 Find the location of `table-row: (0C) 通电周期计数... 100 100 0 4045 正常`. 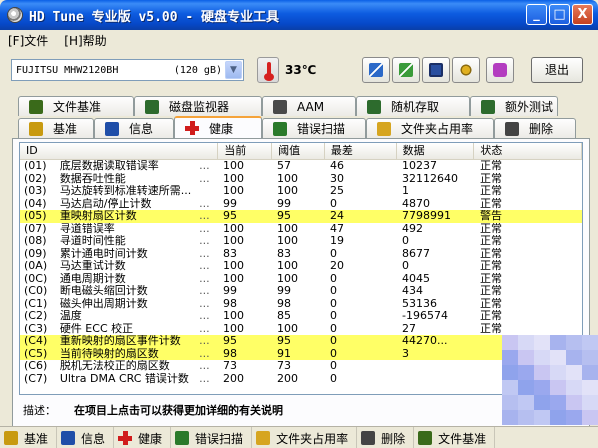

table-row: (0C) 通电周期计数... 100 100 0 4045 正常 is located at coordinates (301, 279).